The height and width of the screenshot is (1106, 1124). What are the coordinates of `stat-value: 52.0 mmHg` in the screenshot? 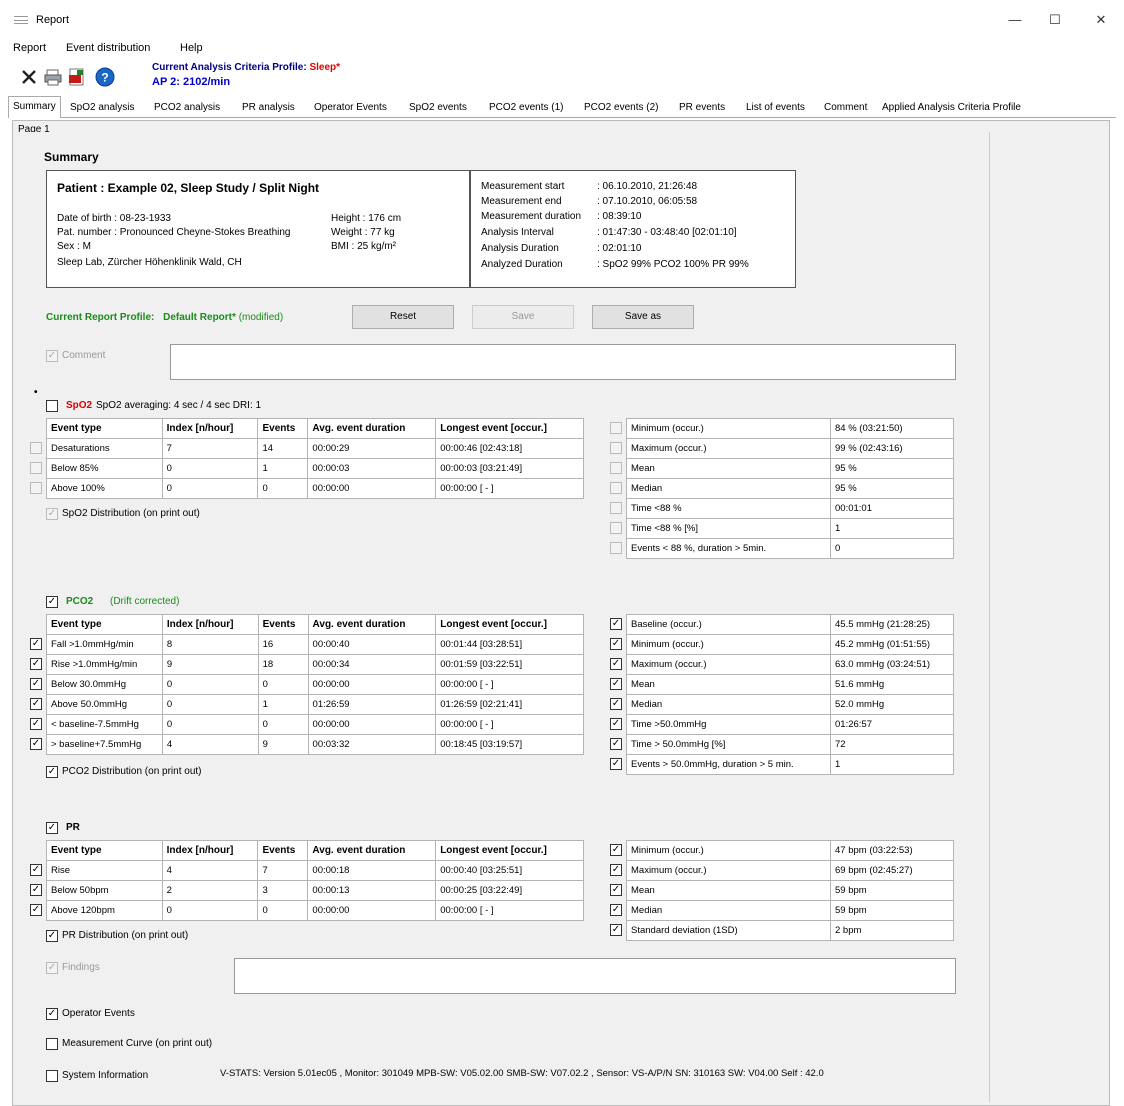 It's located at (892, 704).